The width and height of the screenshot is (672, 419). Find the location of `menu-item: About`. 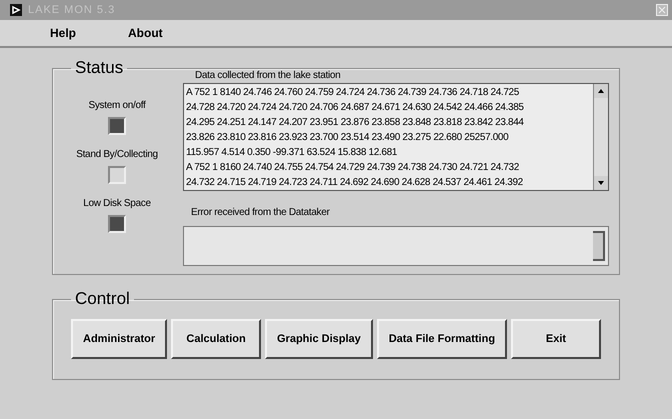

menu-item: About is located at coordinates (145, 33).